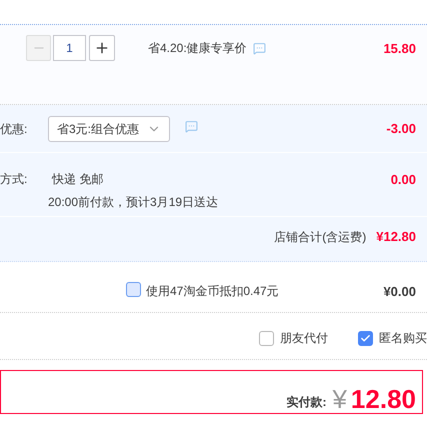 The width and height of the screenshot is (427, 422). I want to click on item-price: 15.80, so click(399, 49).